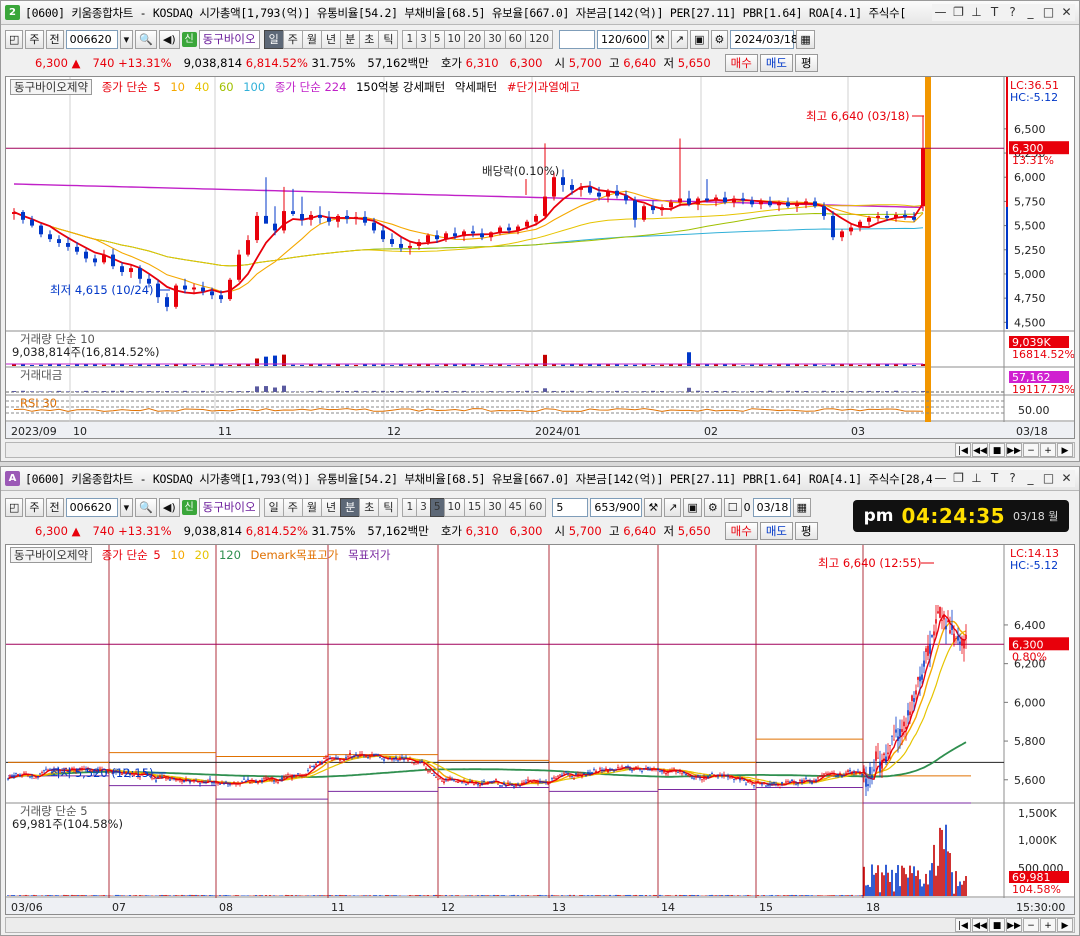 The height and width of the screenshot is (936, 1080). I want to click on bottom-scrollbar: |◀ ◀◀ ■ ▶▶ − + ▶, so click(540, 925).